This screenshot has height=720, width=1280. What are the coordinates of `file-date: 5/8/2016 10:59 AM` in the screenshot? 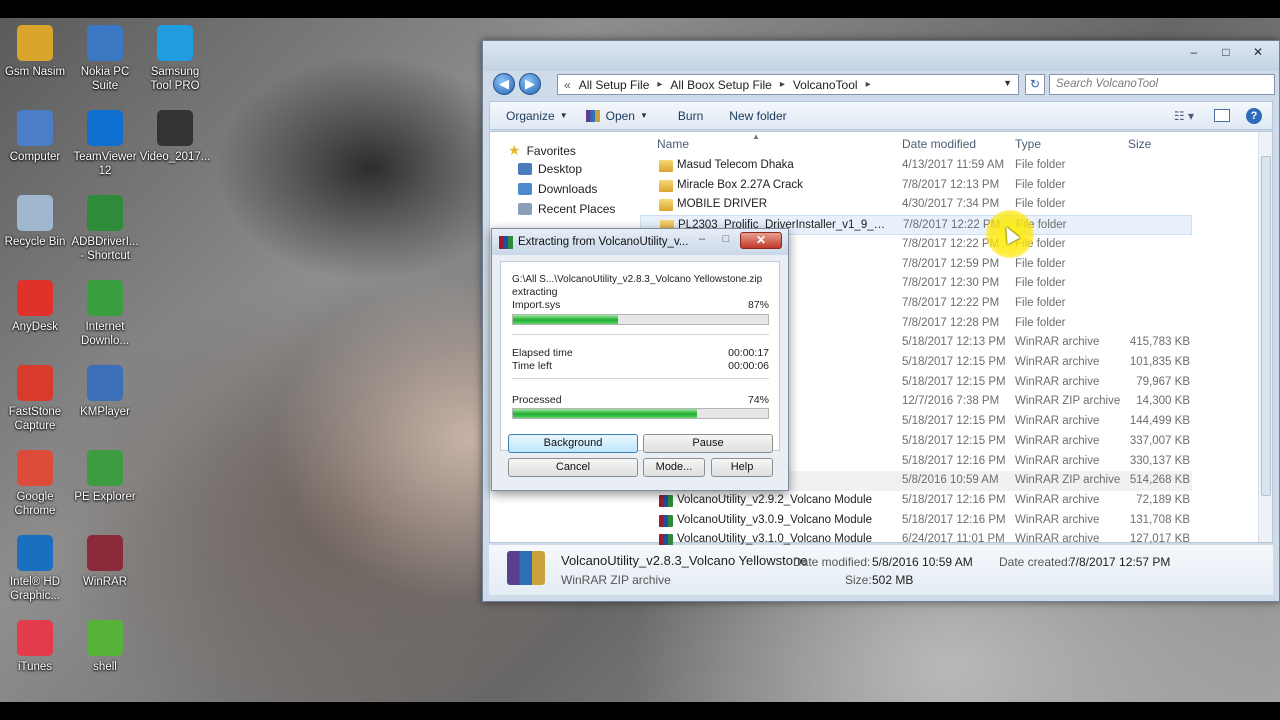 It's located at (950, 480).